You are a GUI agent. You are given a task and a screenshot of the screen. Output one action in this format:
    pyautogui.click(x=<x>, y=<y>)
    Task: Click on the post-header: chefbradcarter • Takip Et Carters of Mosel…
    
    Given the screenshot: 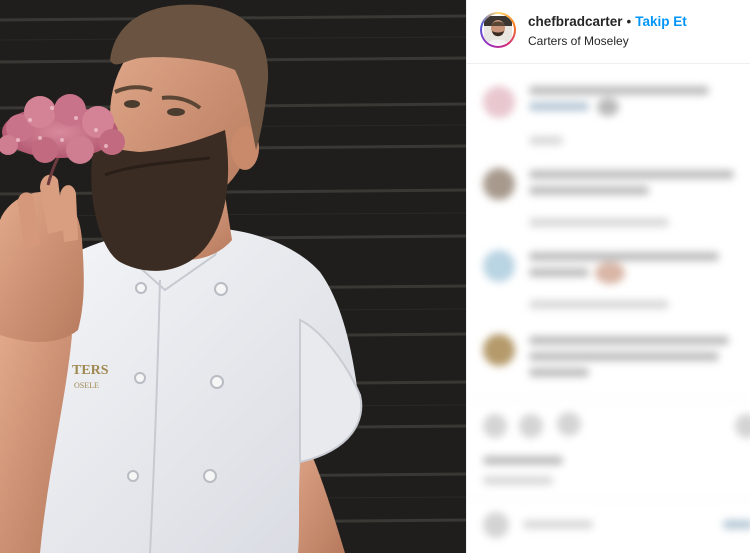 What is the action you would take?
    pyautogui.click(x=608, y=32)
    